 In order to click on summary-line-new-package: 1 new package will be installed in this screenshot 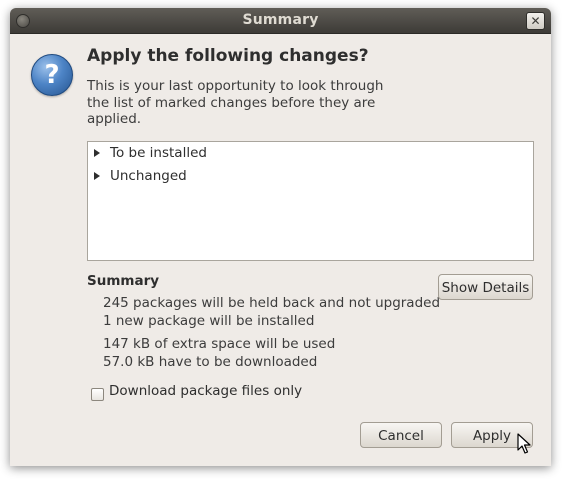, I will do `click(209, 321)`.